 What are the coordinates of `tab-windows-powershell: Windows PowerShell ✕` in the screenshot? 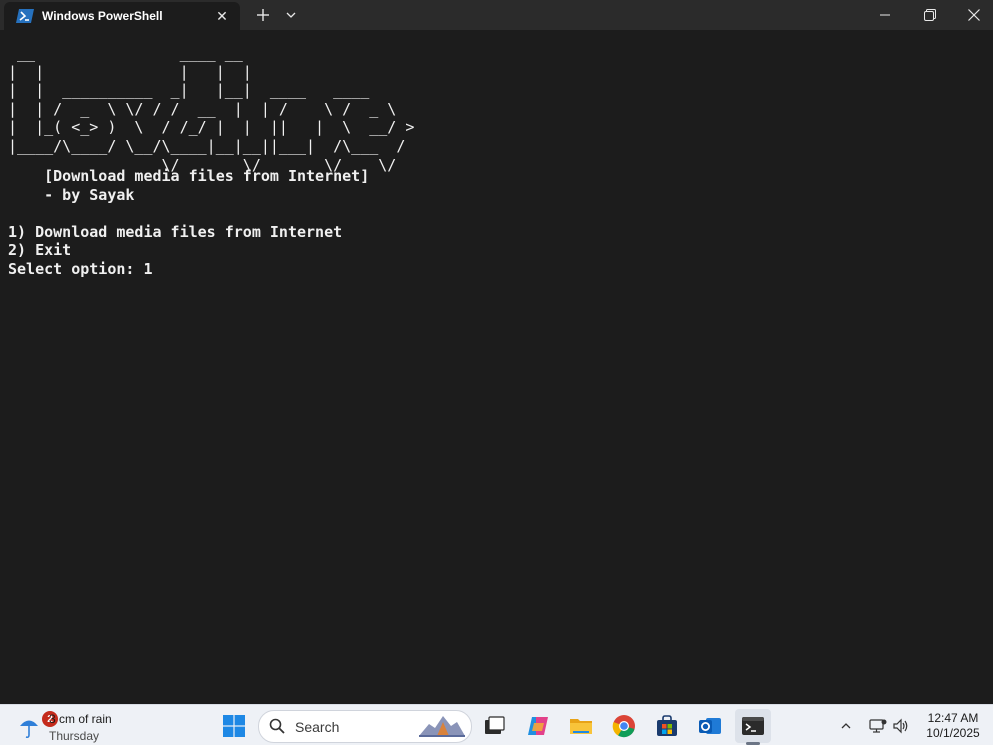 It's located at (122, 16).